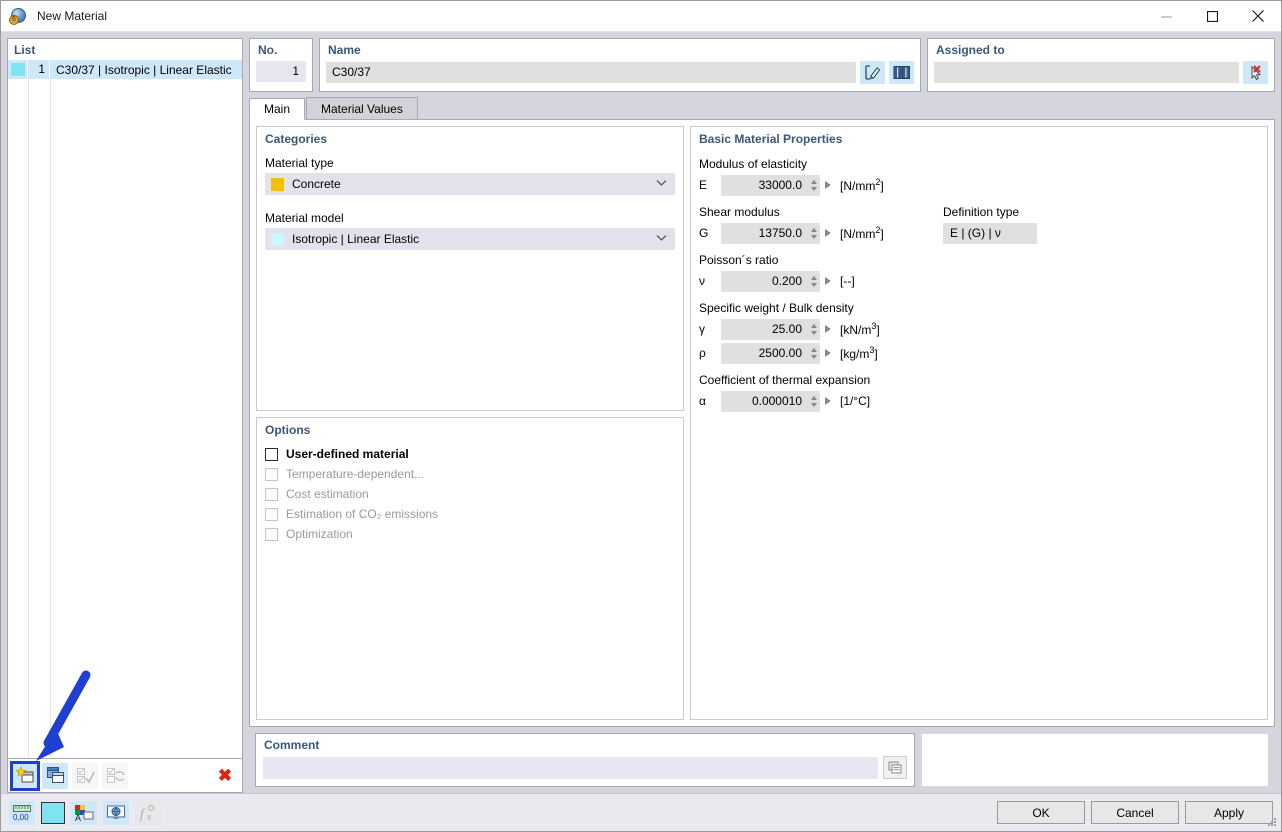 This screenshot has width=1282, height=832. Describe the element at coordinates (125, 69) in the screenshot. I see `table-row: 1 C30/37 | Isotropic | Linear Elastic` at that location.